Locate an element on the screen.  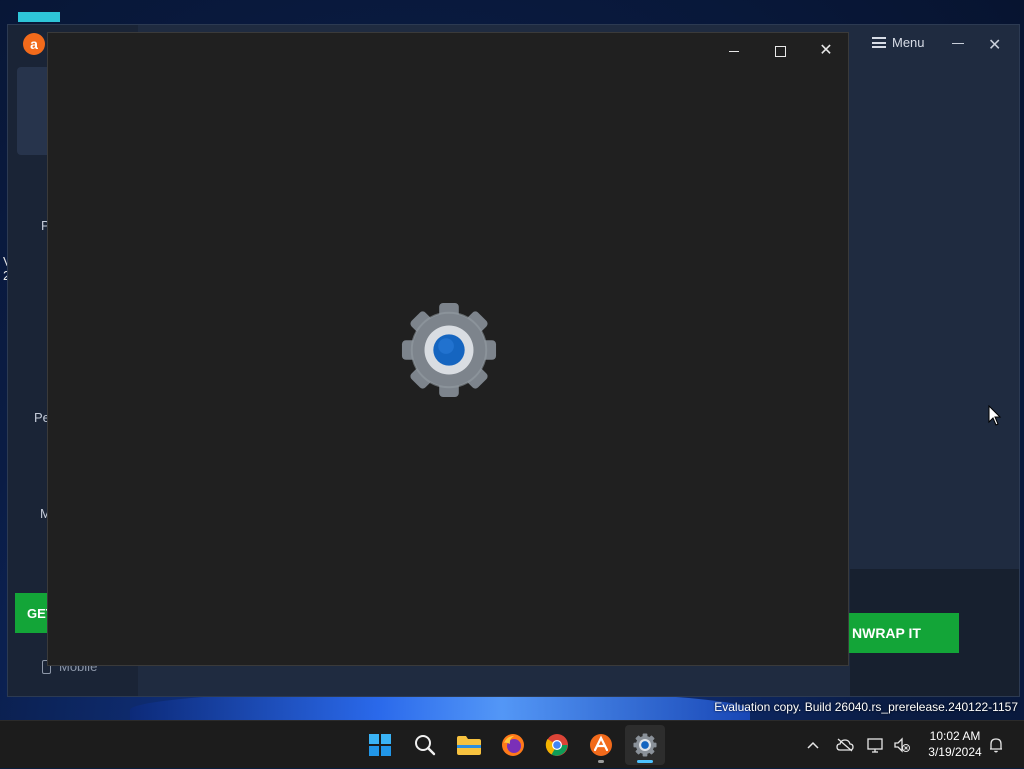
avast-icon is located at coordinates (601, 745).